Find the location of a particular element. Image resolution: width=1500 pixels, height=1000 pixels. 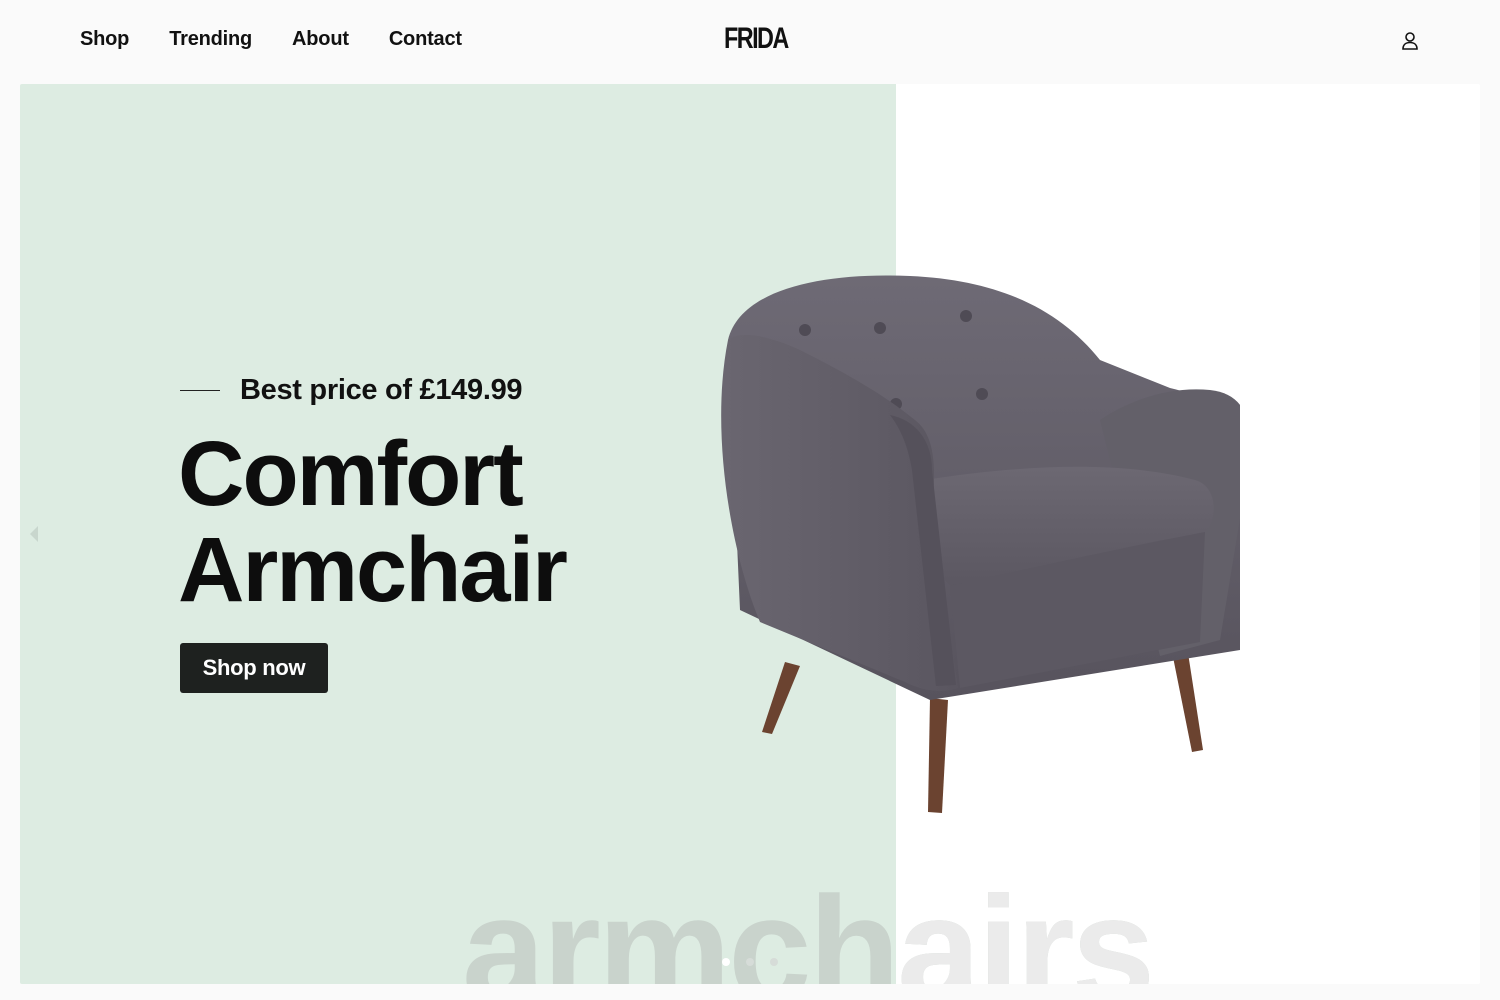

main-nav: Shop Trending About Contact is located at coordinates (271, 39).